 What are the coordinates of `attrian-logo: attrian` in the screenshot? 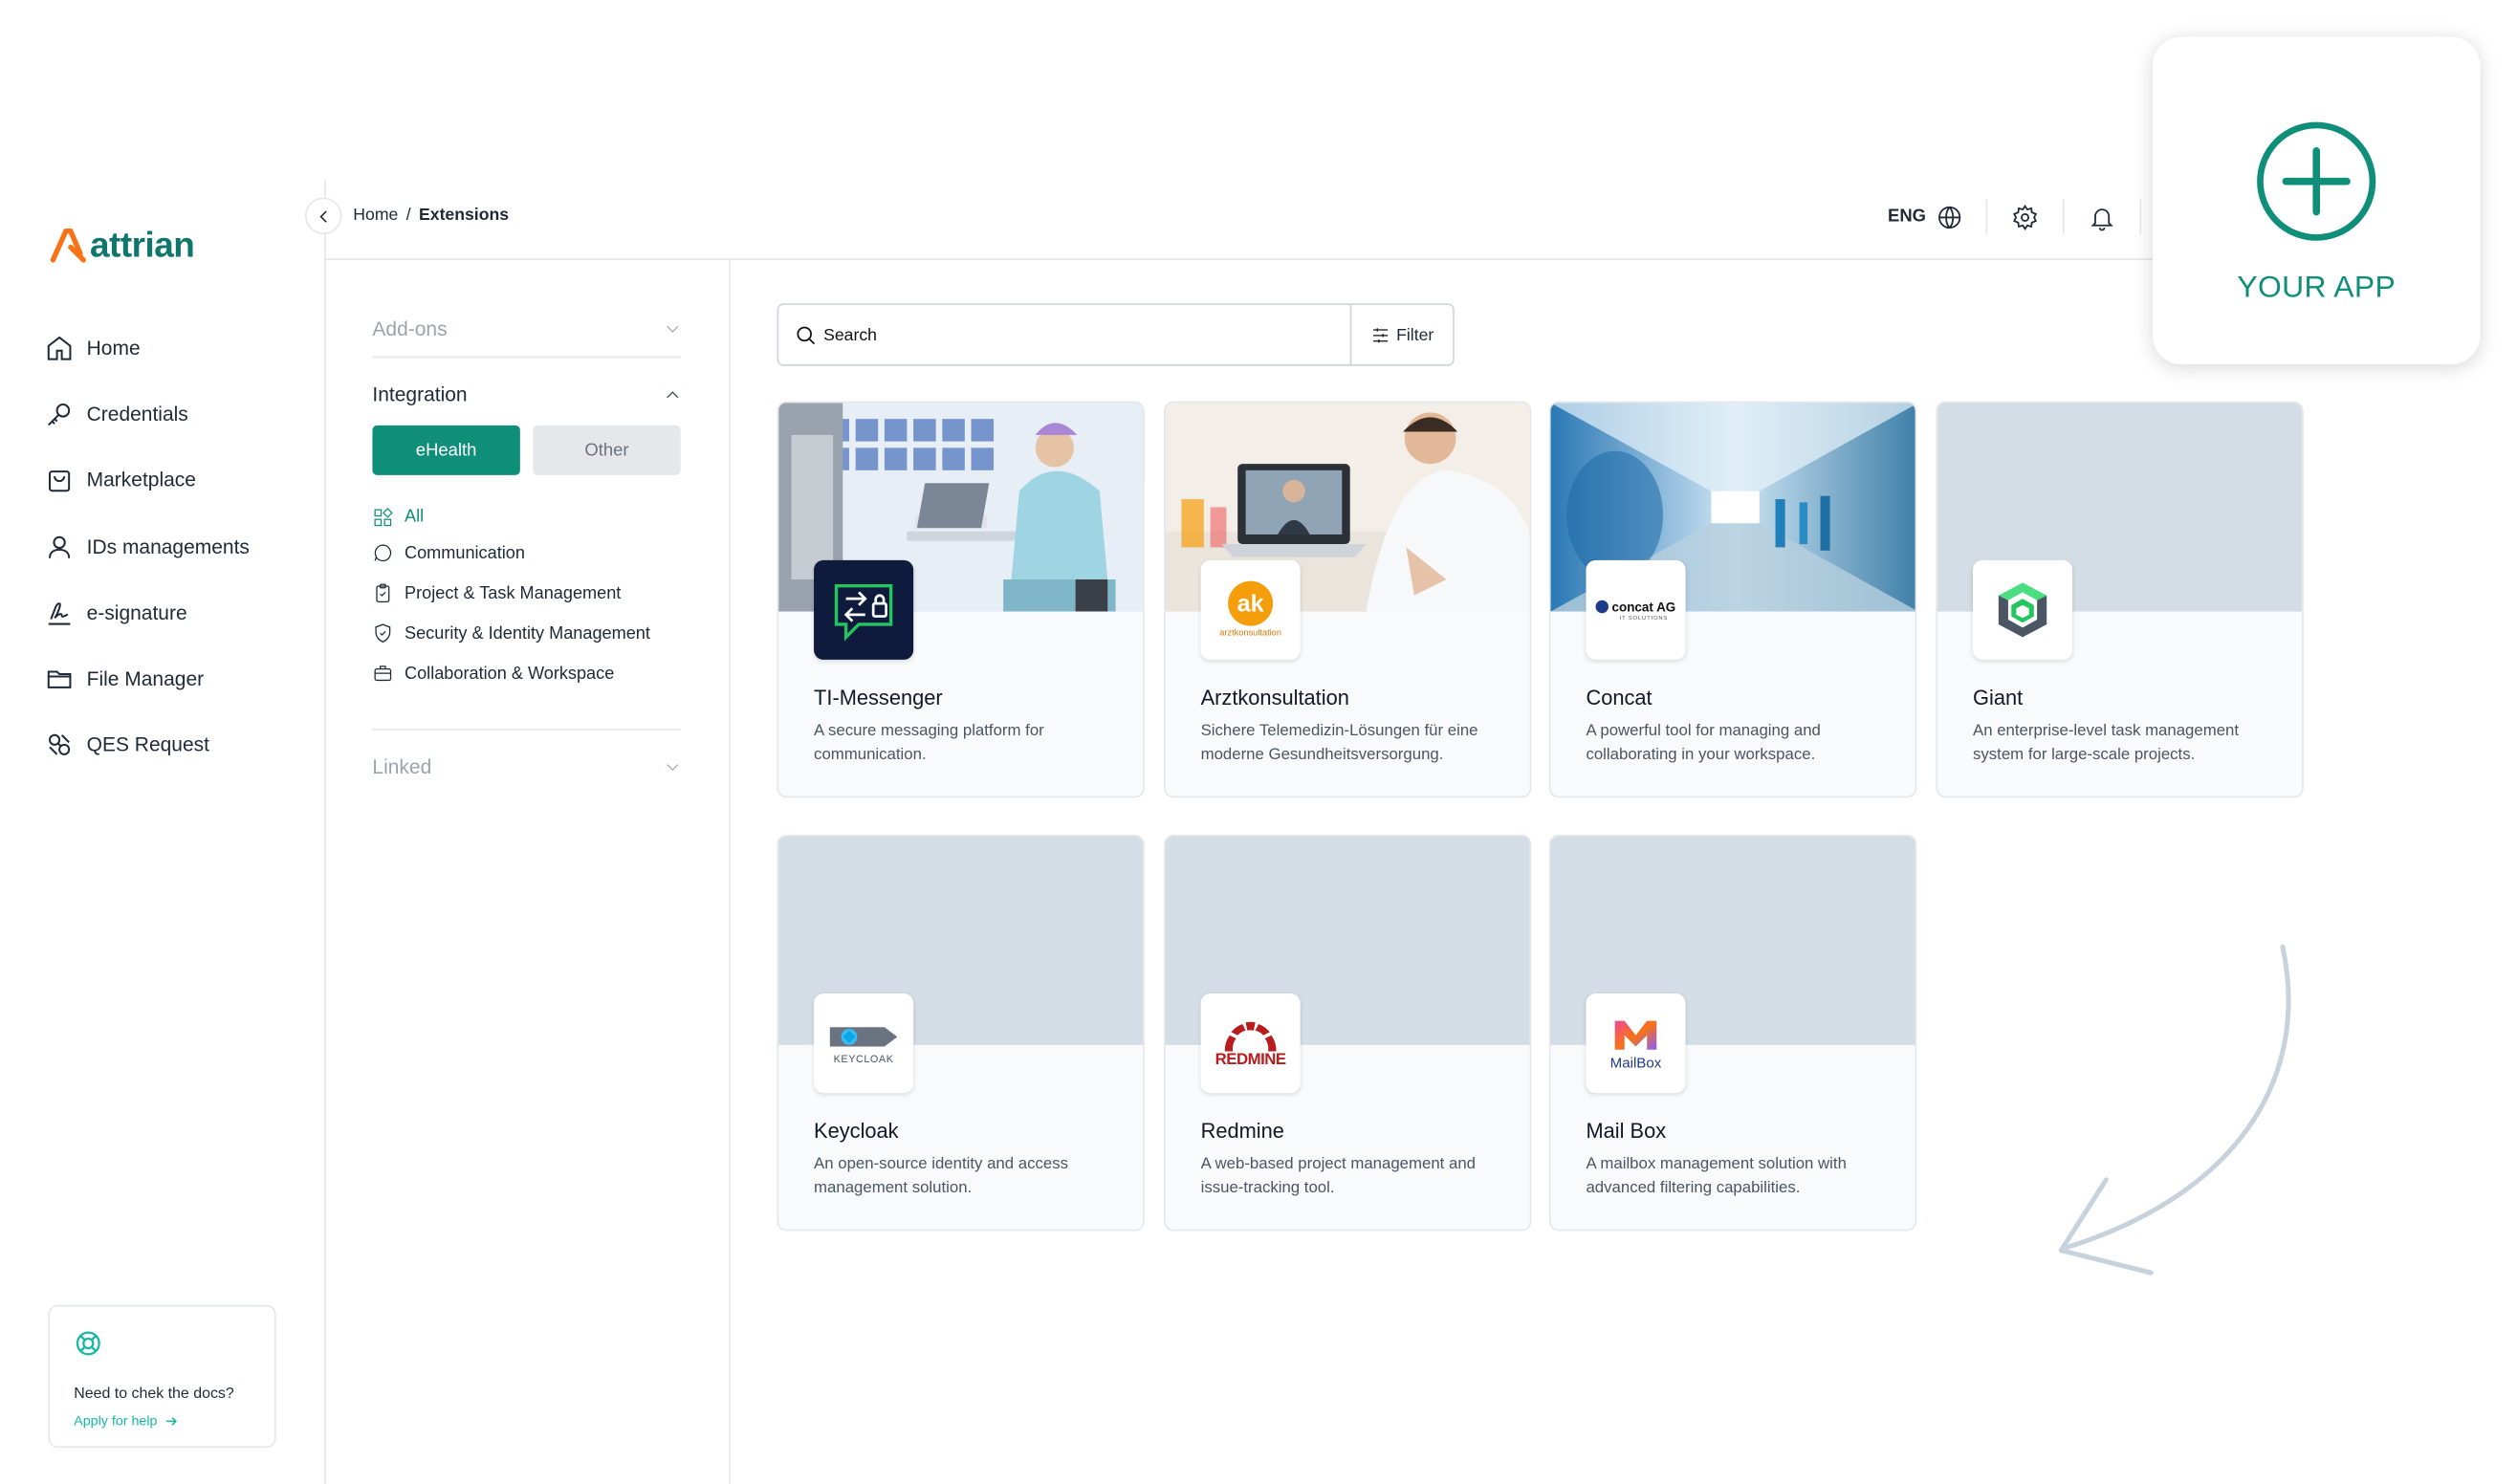 It's located at (121, 246).